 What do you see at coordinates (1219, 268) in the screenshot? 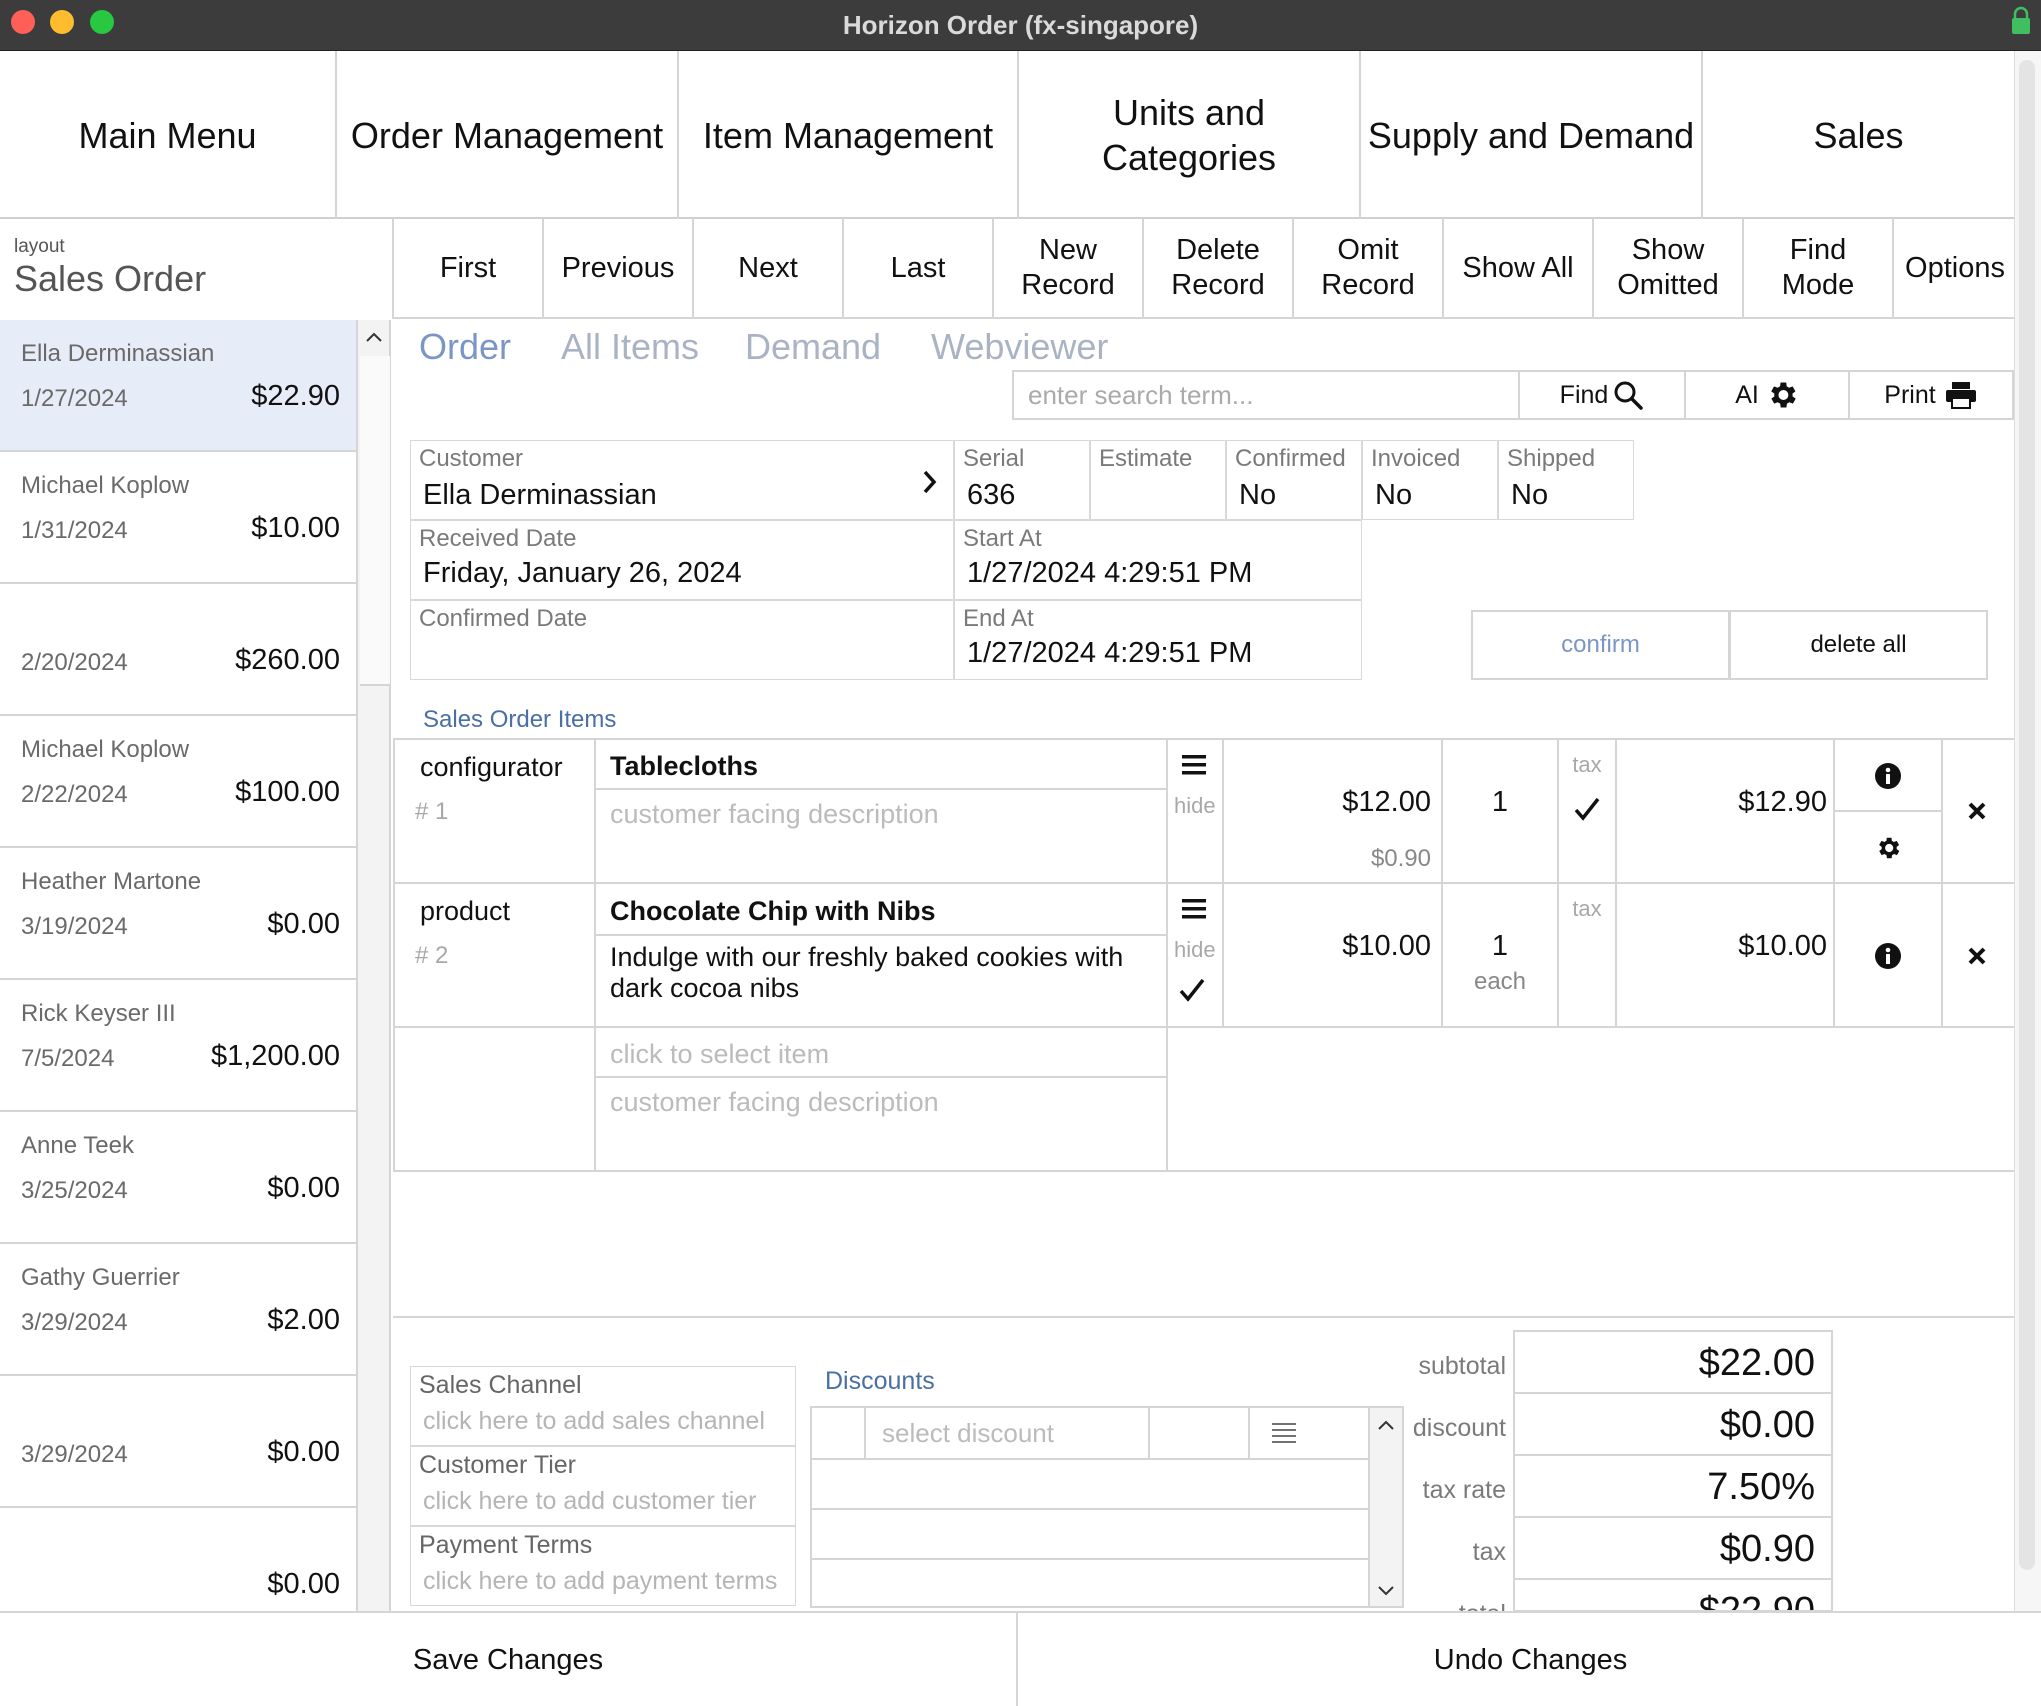
I see `delete-record-button: Delete Record` at bounding box center [1219, 268].